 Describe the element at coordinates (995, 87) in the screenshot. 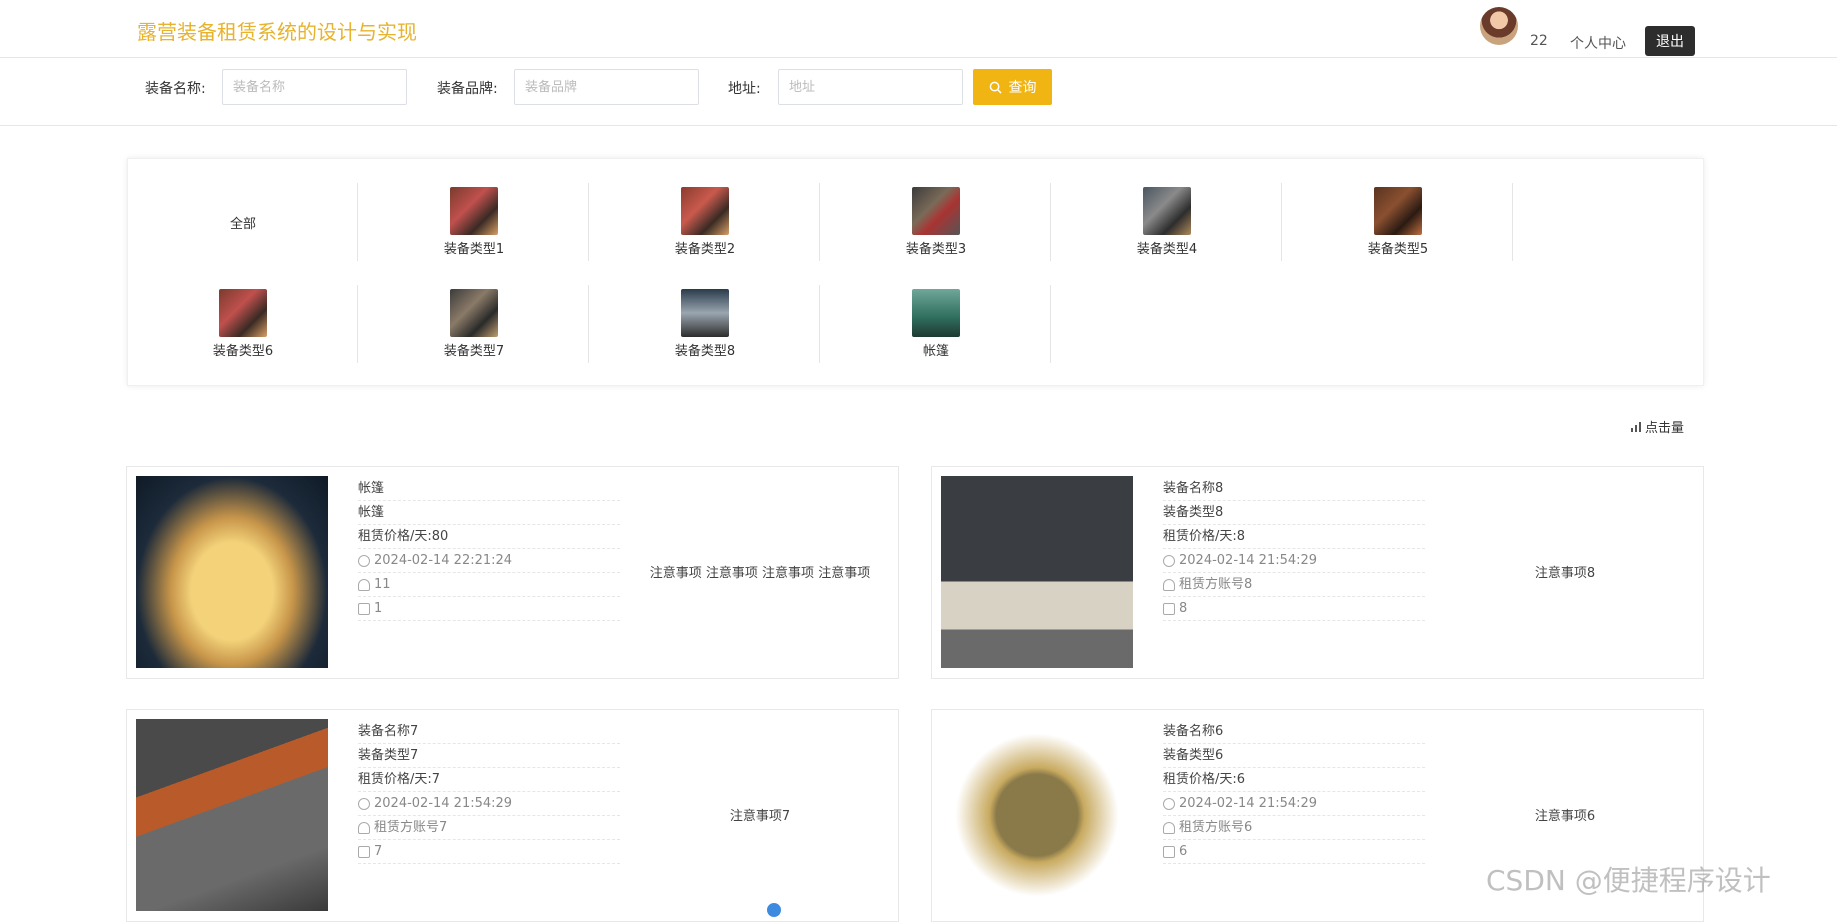

I see `search-icon` at that location.